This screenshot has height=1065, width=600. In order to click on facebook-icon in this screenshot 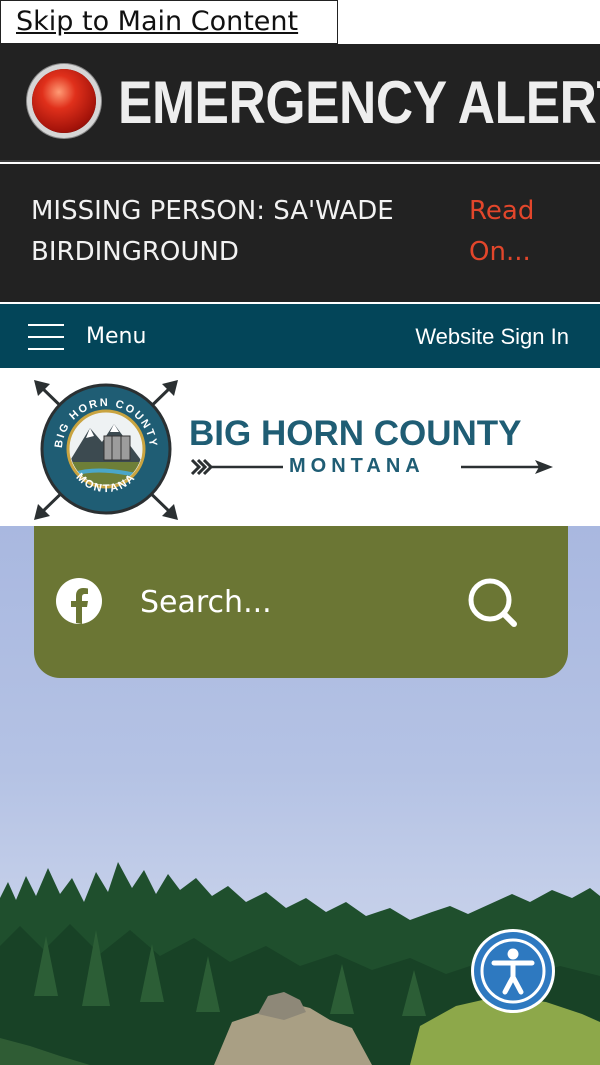, I will do `click(79, 601)`.